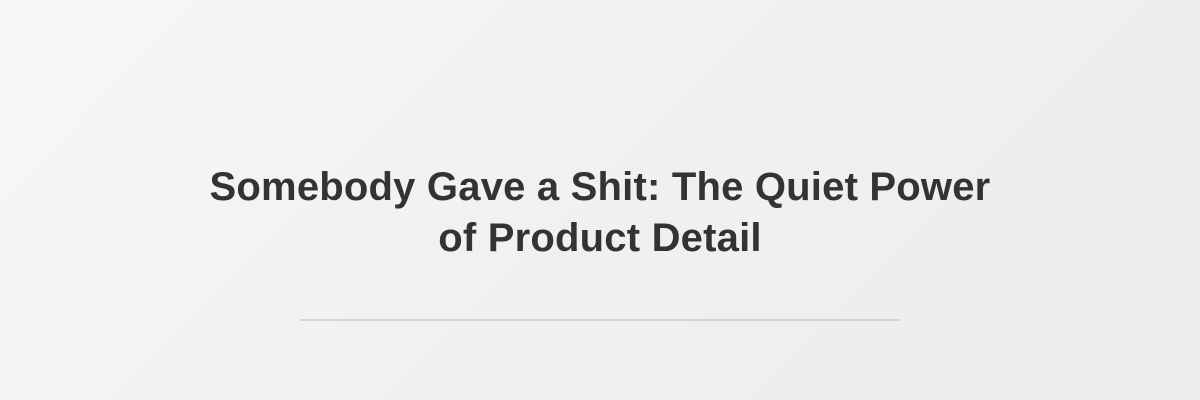 The width and height of the screenshot is (1200, 400). What do you see at coordinates (600, 320) in the screenshot?
I see `title-divider` at bounding box center [600, 320].